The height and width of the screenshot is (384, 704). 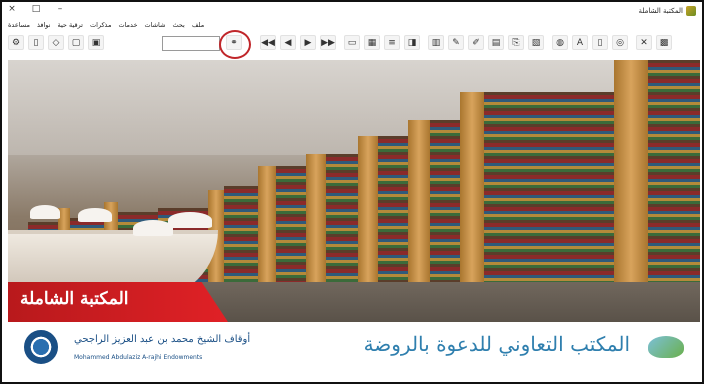 What do you see at coordinates (436, 42) in the screenshot?
I see `image-icon: ▥` at bounding box center [436, 42].